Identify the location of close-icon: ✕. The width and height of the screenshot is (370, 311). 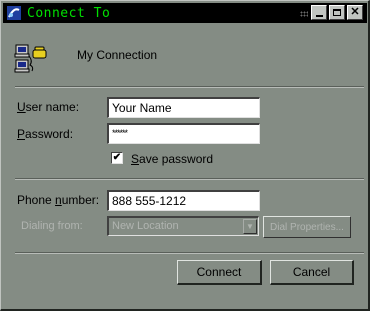
(355, 12).